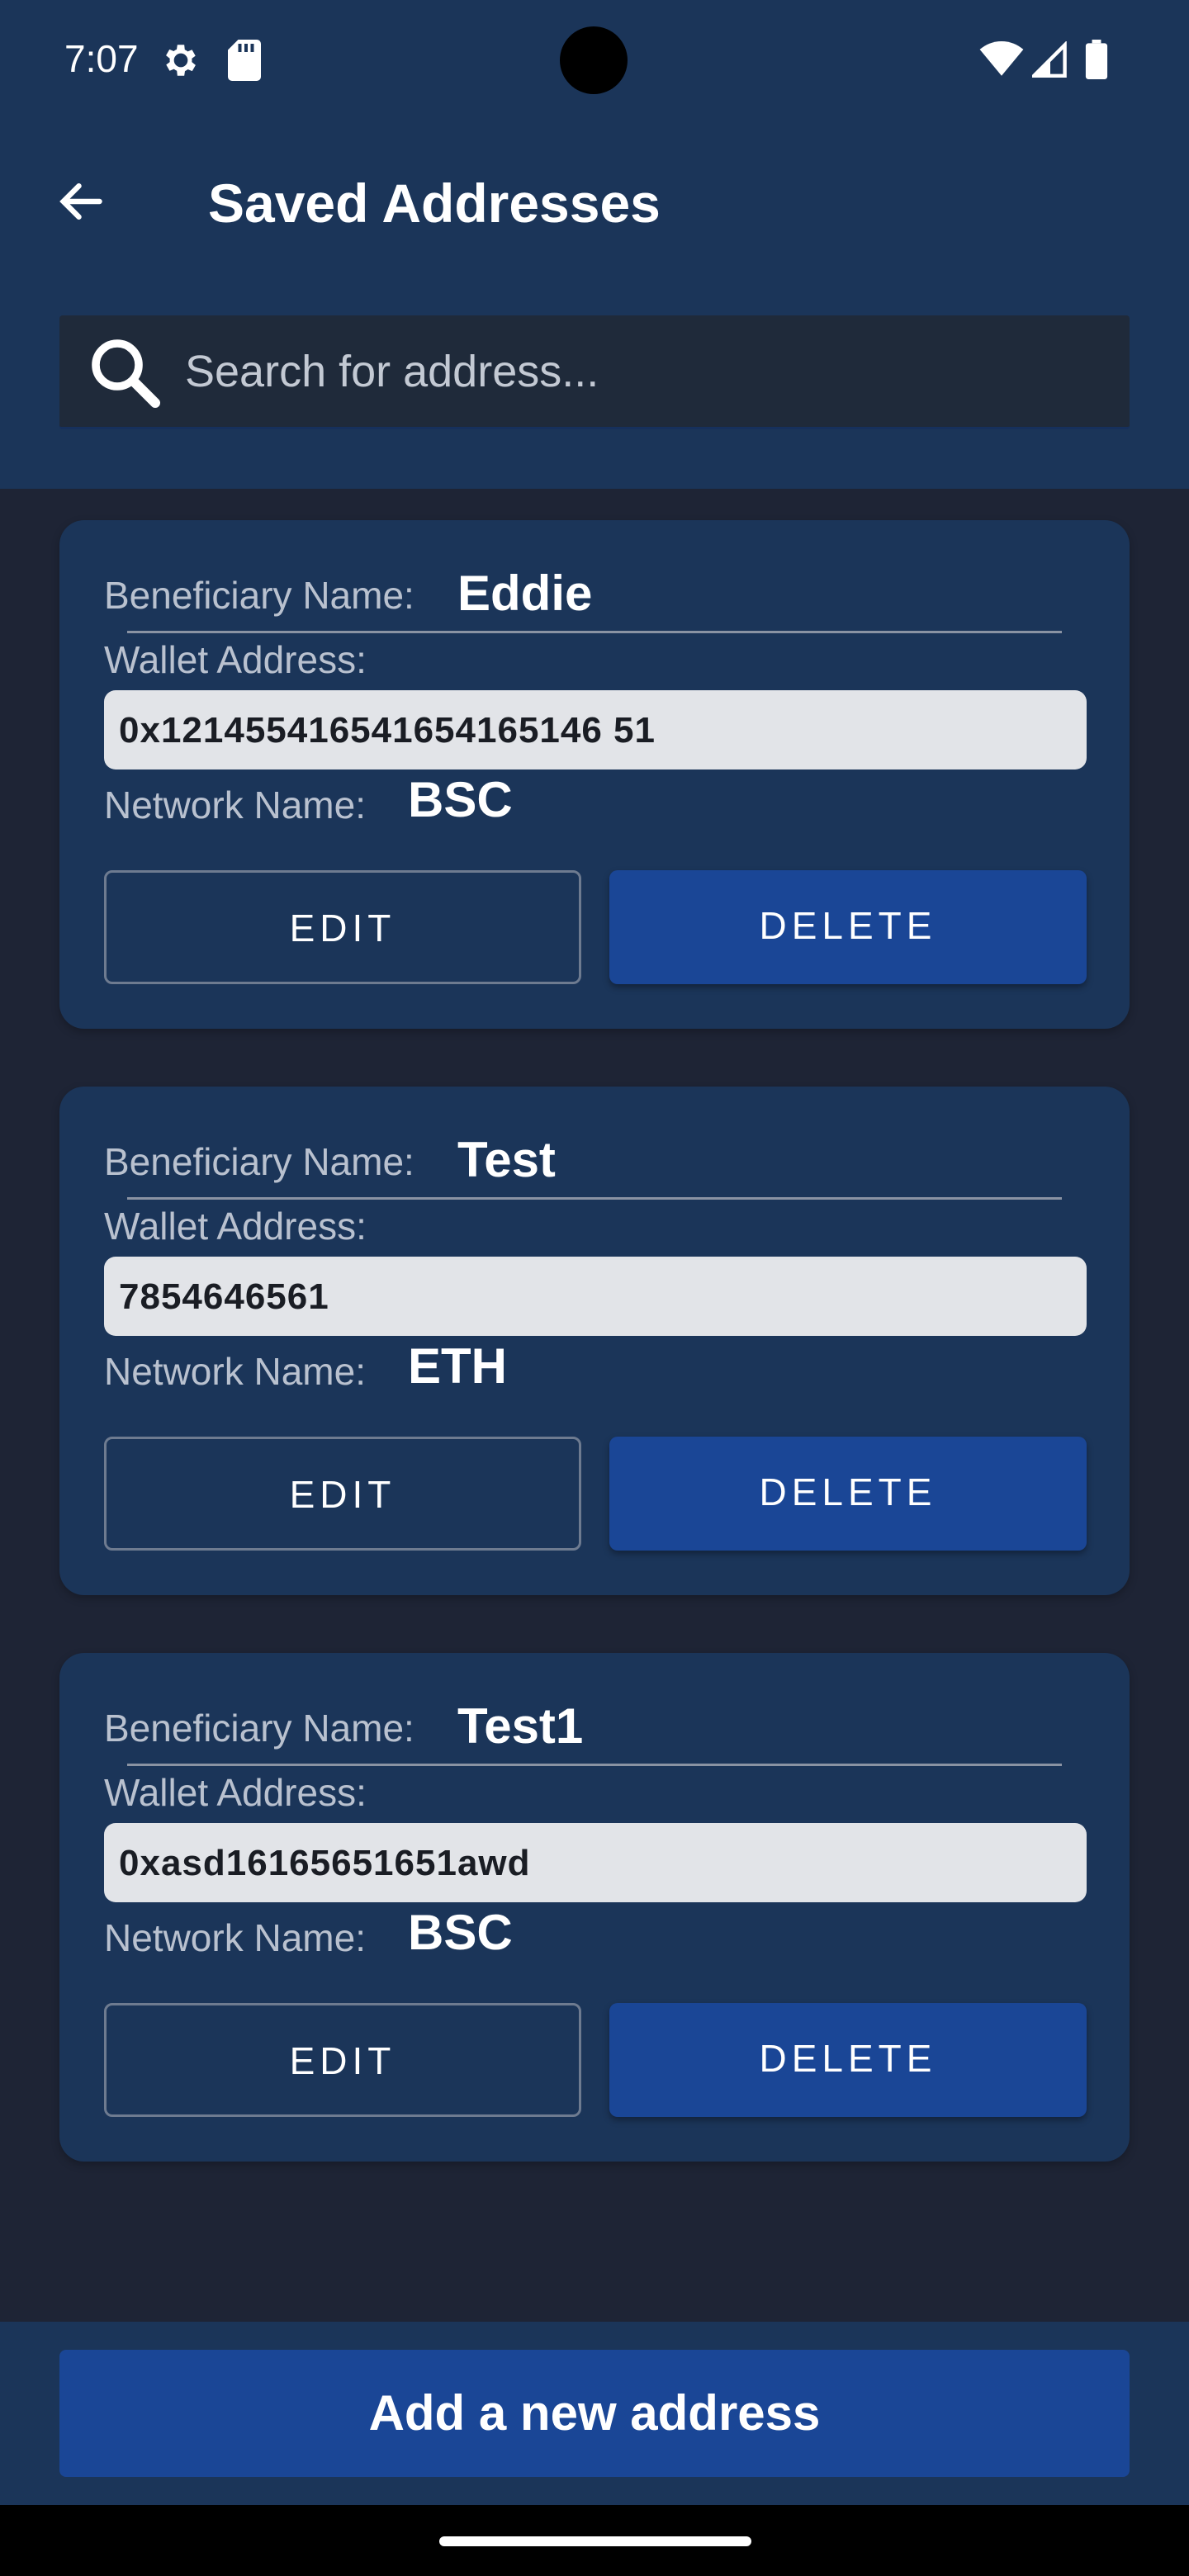 The height and width of the screenshot is (2576, 1189). I want to click on battery-icon, so click(1096, 59).